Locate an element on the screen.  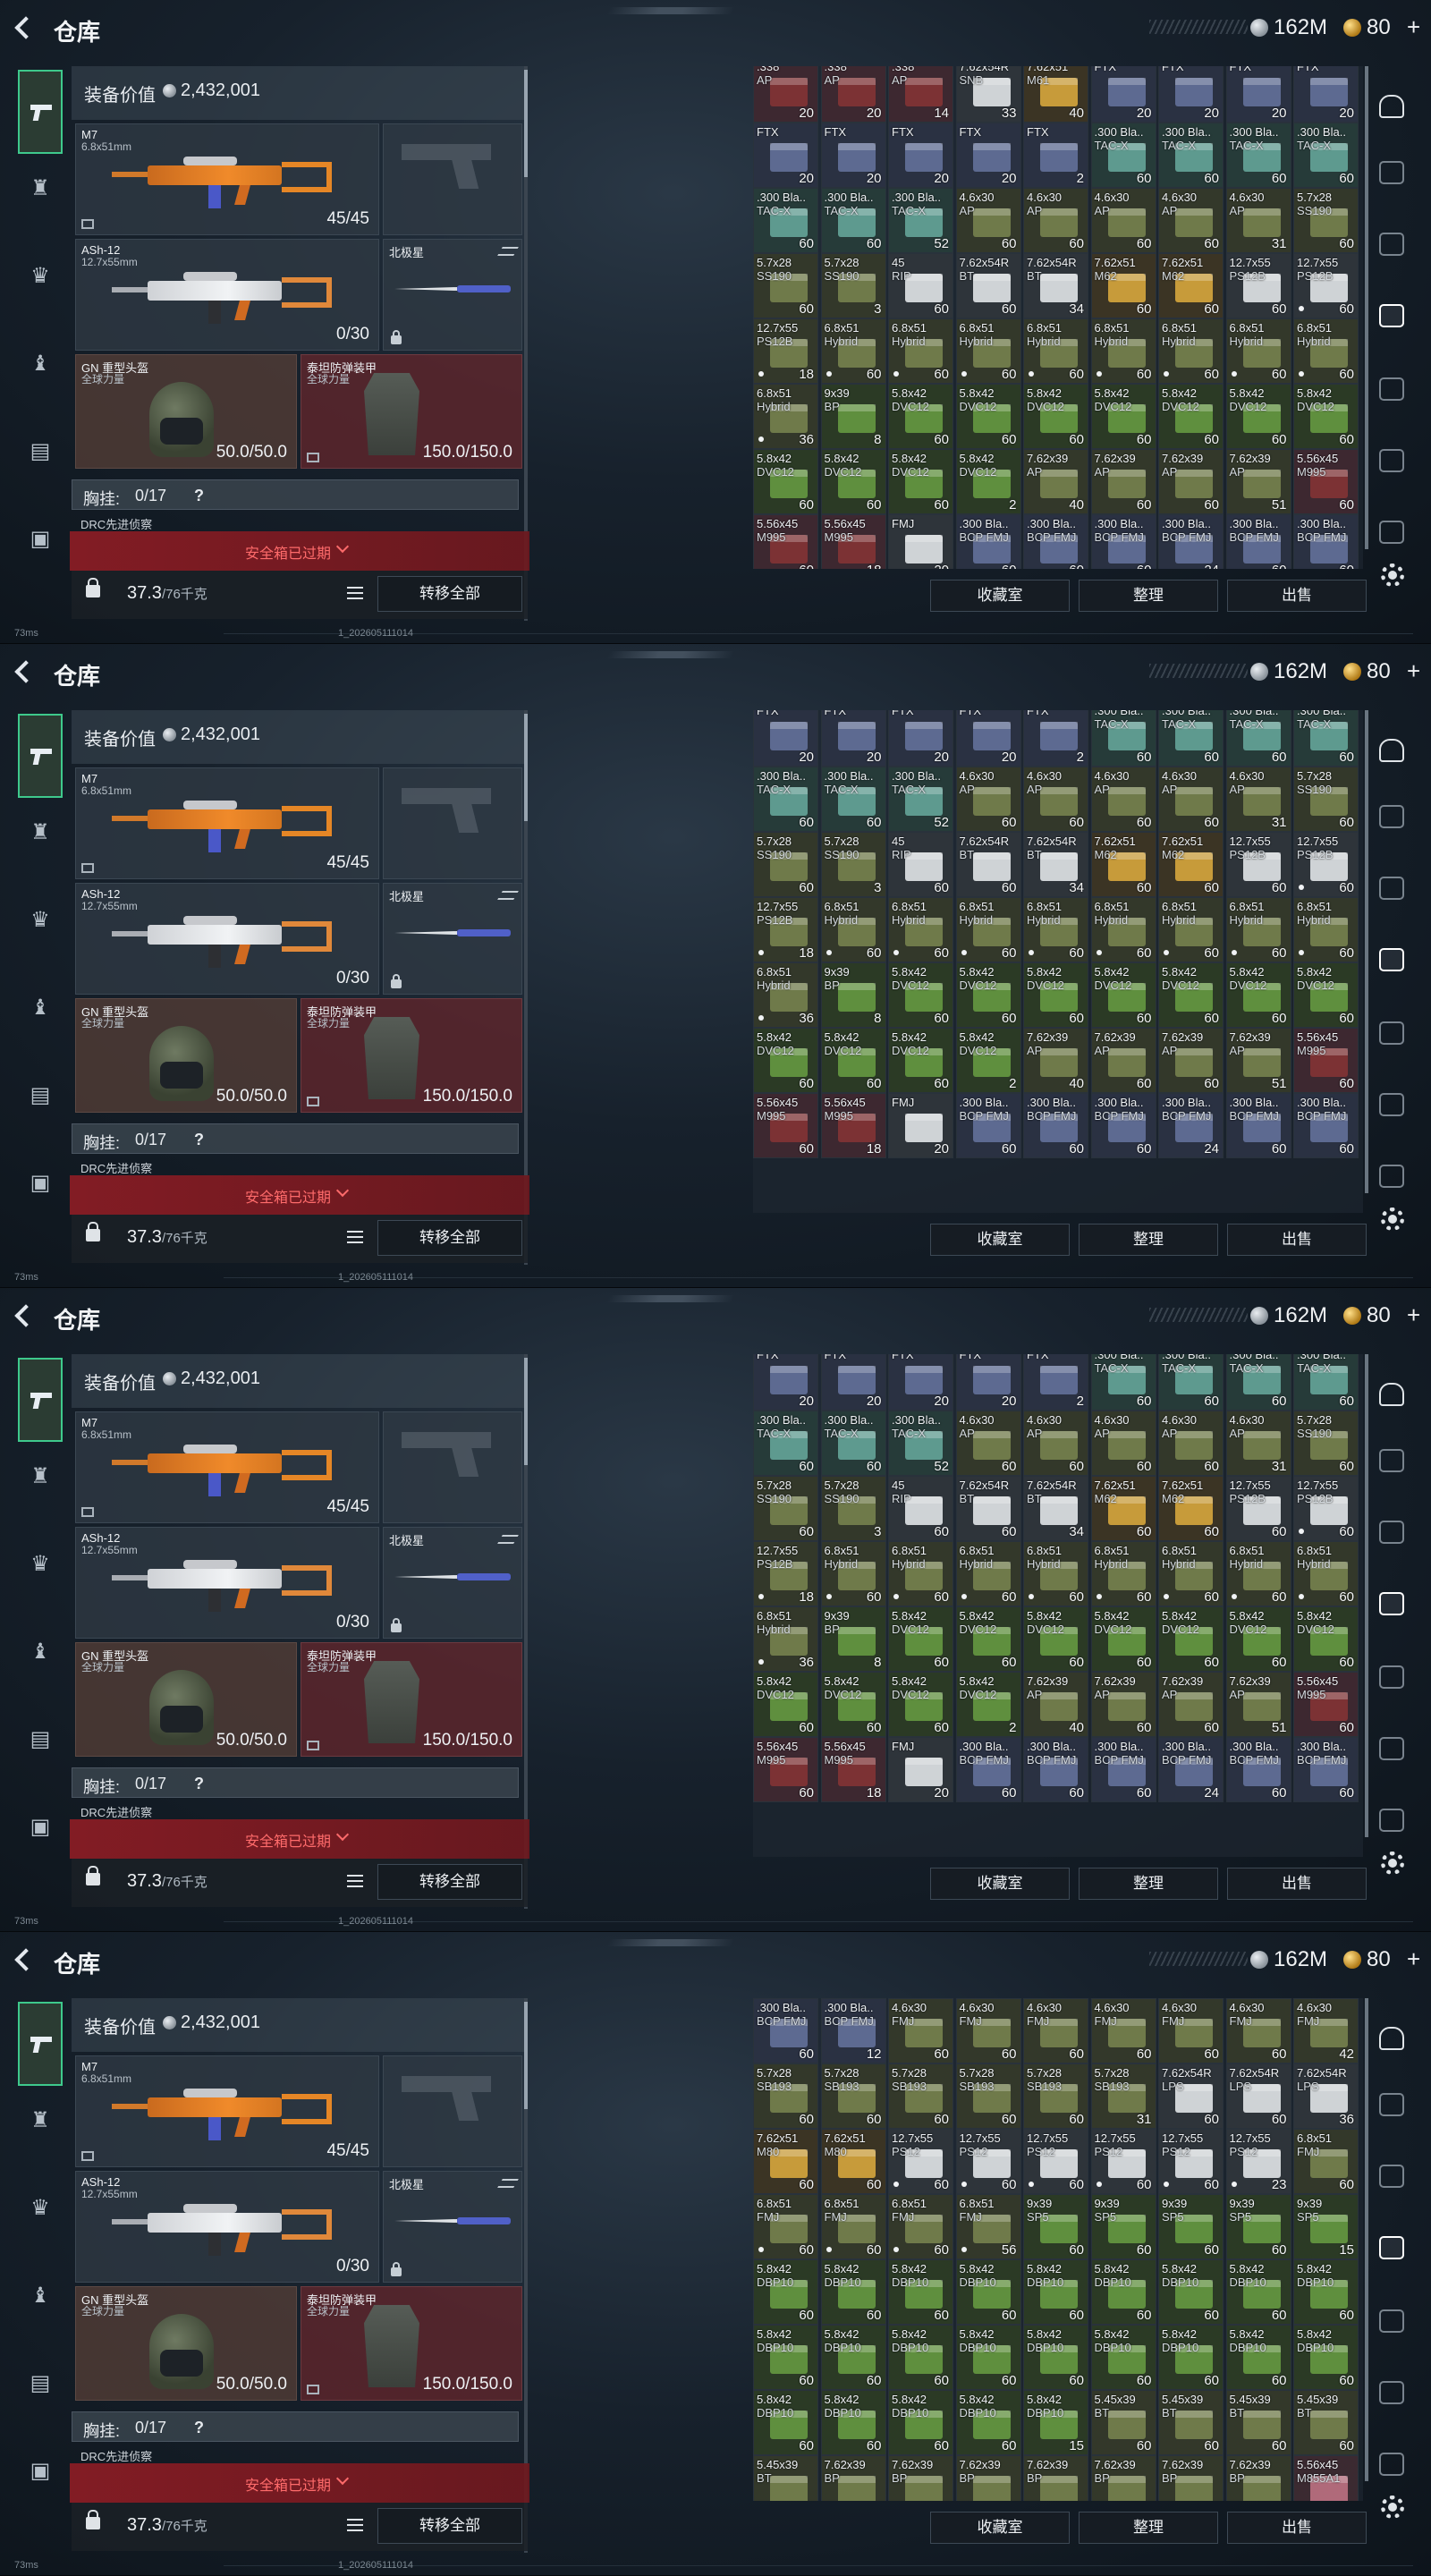
secondary-weapon-slot: ASh-12 12.7x55mm 0/30 is located at coordinates (227, 2227).